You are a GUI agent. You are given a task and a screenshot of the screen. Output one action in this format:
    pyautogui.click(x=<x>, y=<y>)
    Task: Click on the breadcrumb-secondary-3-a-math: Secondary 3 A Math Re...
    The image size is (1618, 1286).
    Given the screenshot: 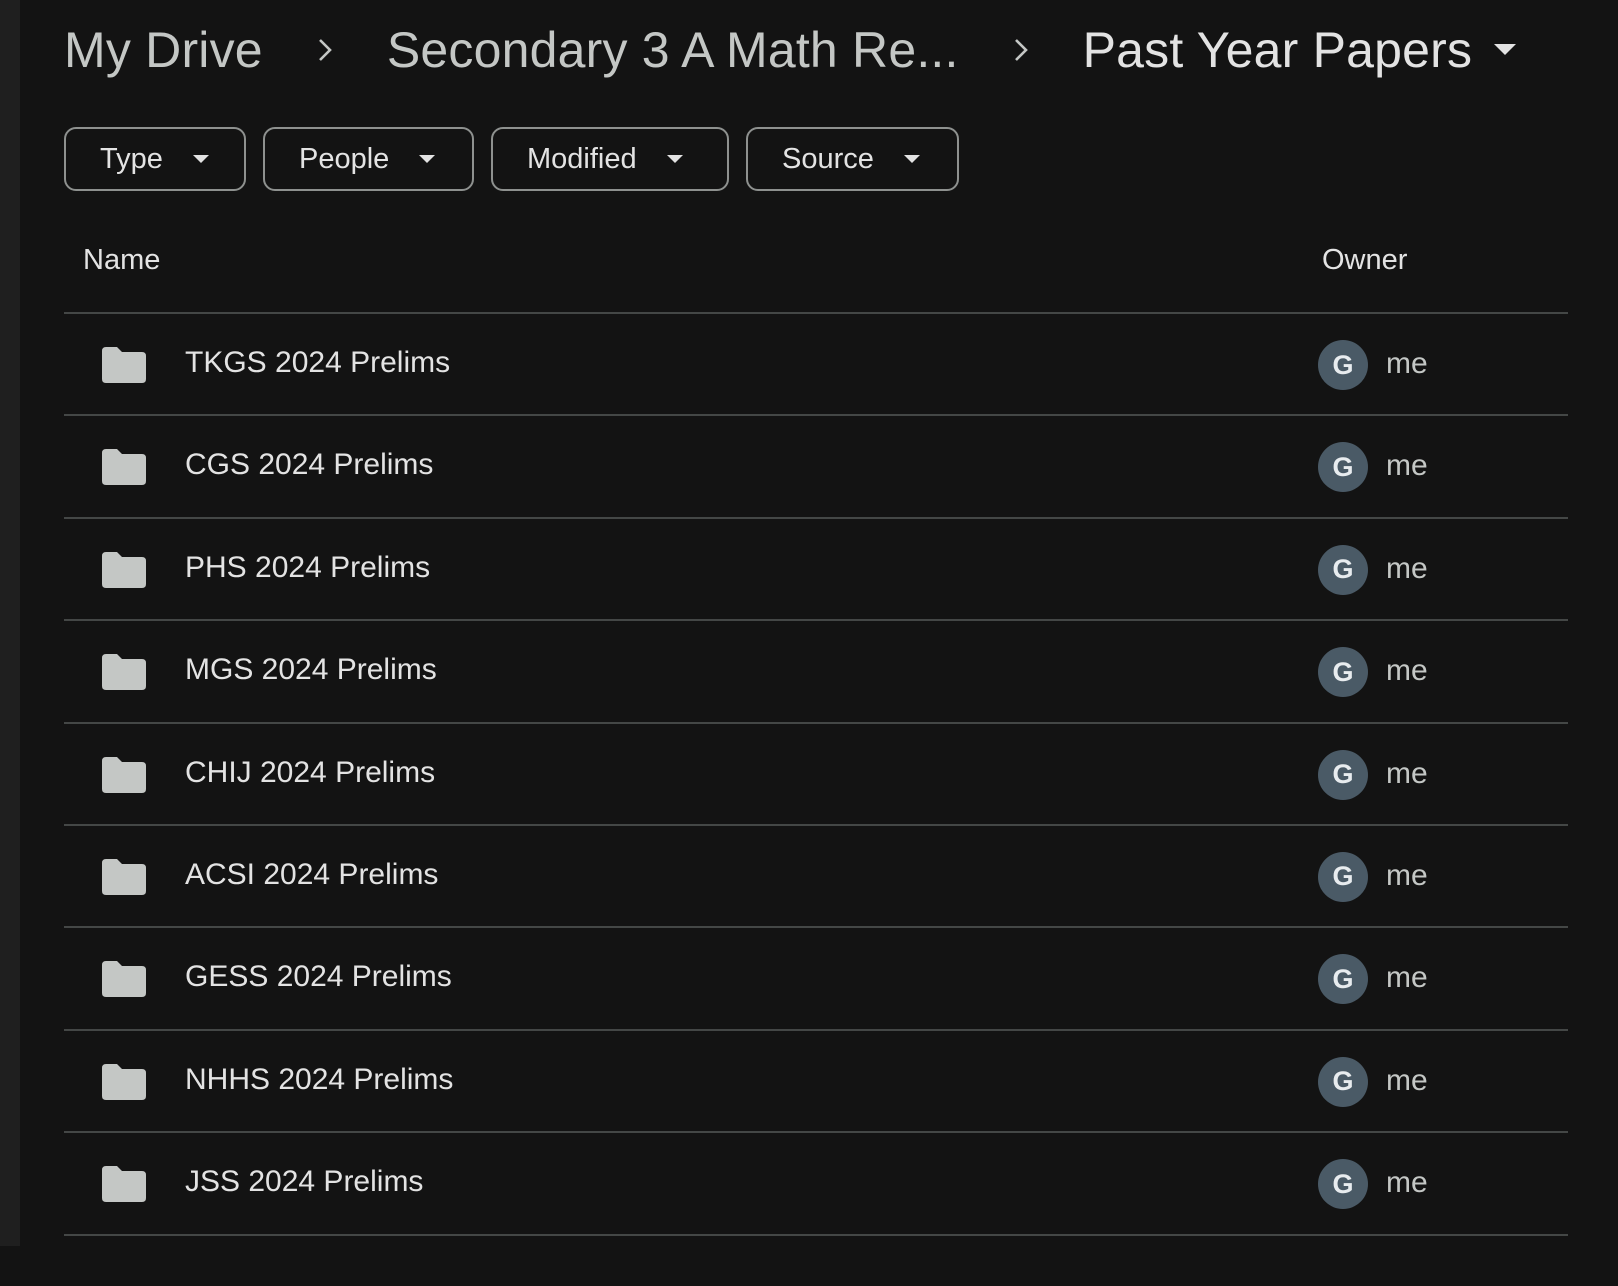 What is the action you would take?
    pyautogui.click(x=673, y=50)
    